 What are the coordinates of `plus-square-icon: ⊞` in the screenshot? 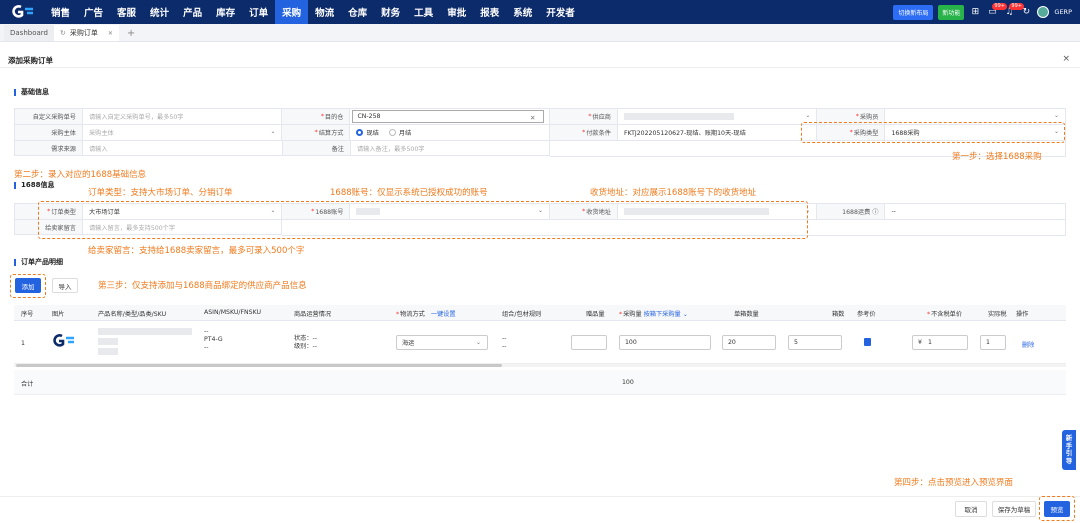 It's located at (975, 12).